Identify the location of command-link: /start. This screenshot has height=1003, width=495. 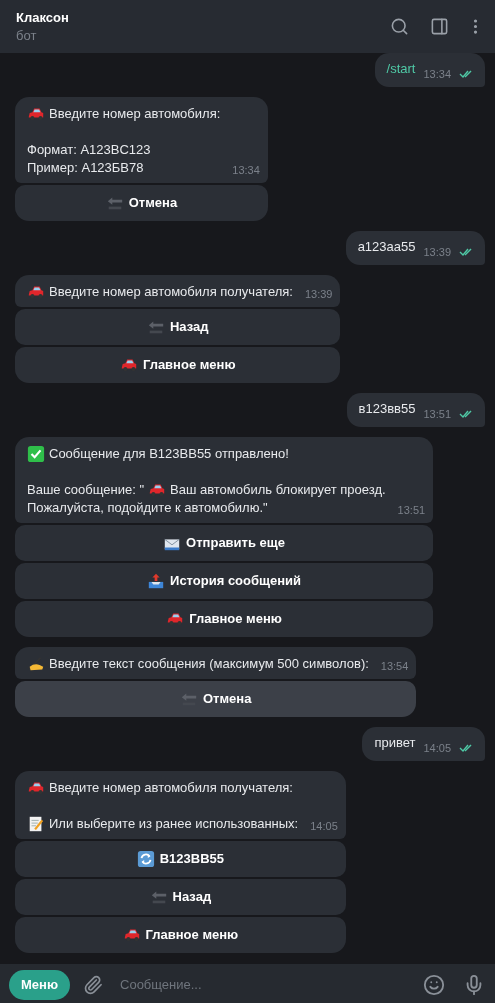
(401, 69).